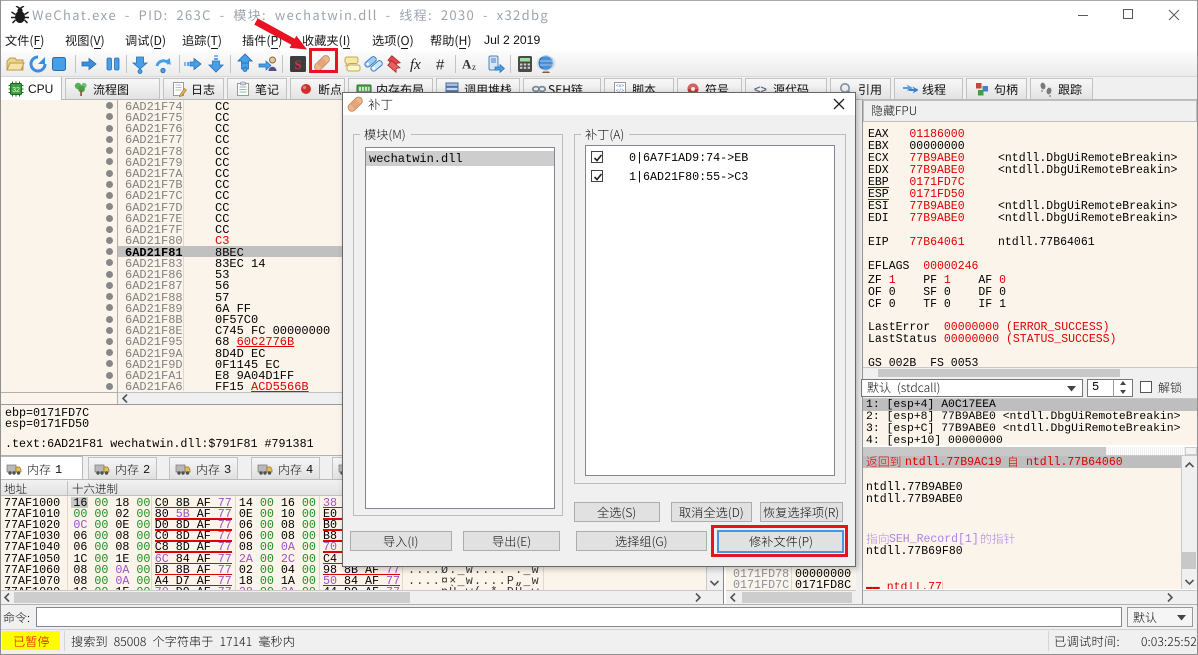  What do you see at coordinates (467, 63) in the screenshot?
I see `svg-text: A` at bounding box center [467, 63].